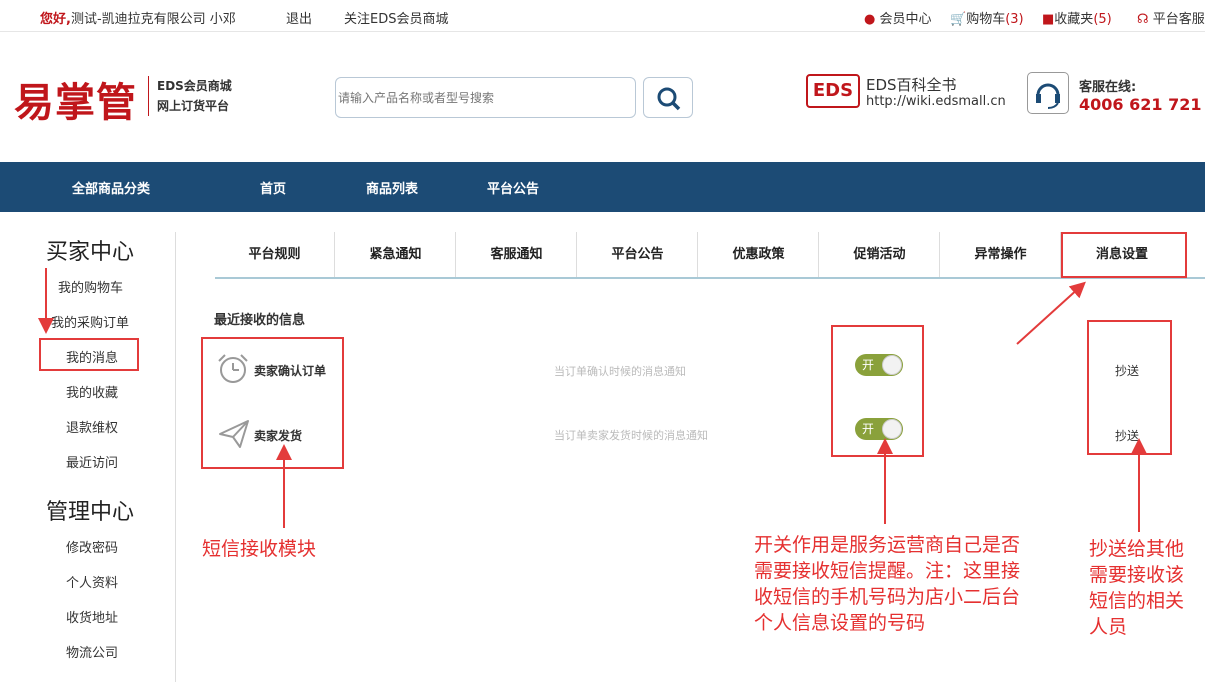  What do you see at coordinates (1137, 588) in the screenshot?
I see `note-cc: 抄送给其他 需要接收该 短信的相关 人员` at bounding box center [1137, 588].